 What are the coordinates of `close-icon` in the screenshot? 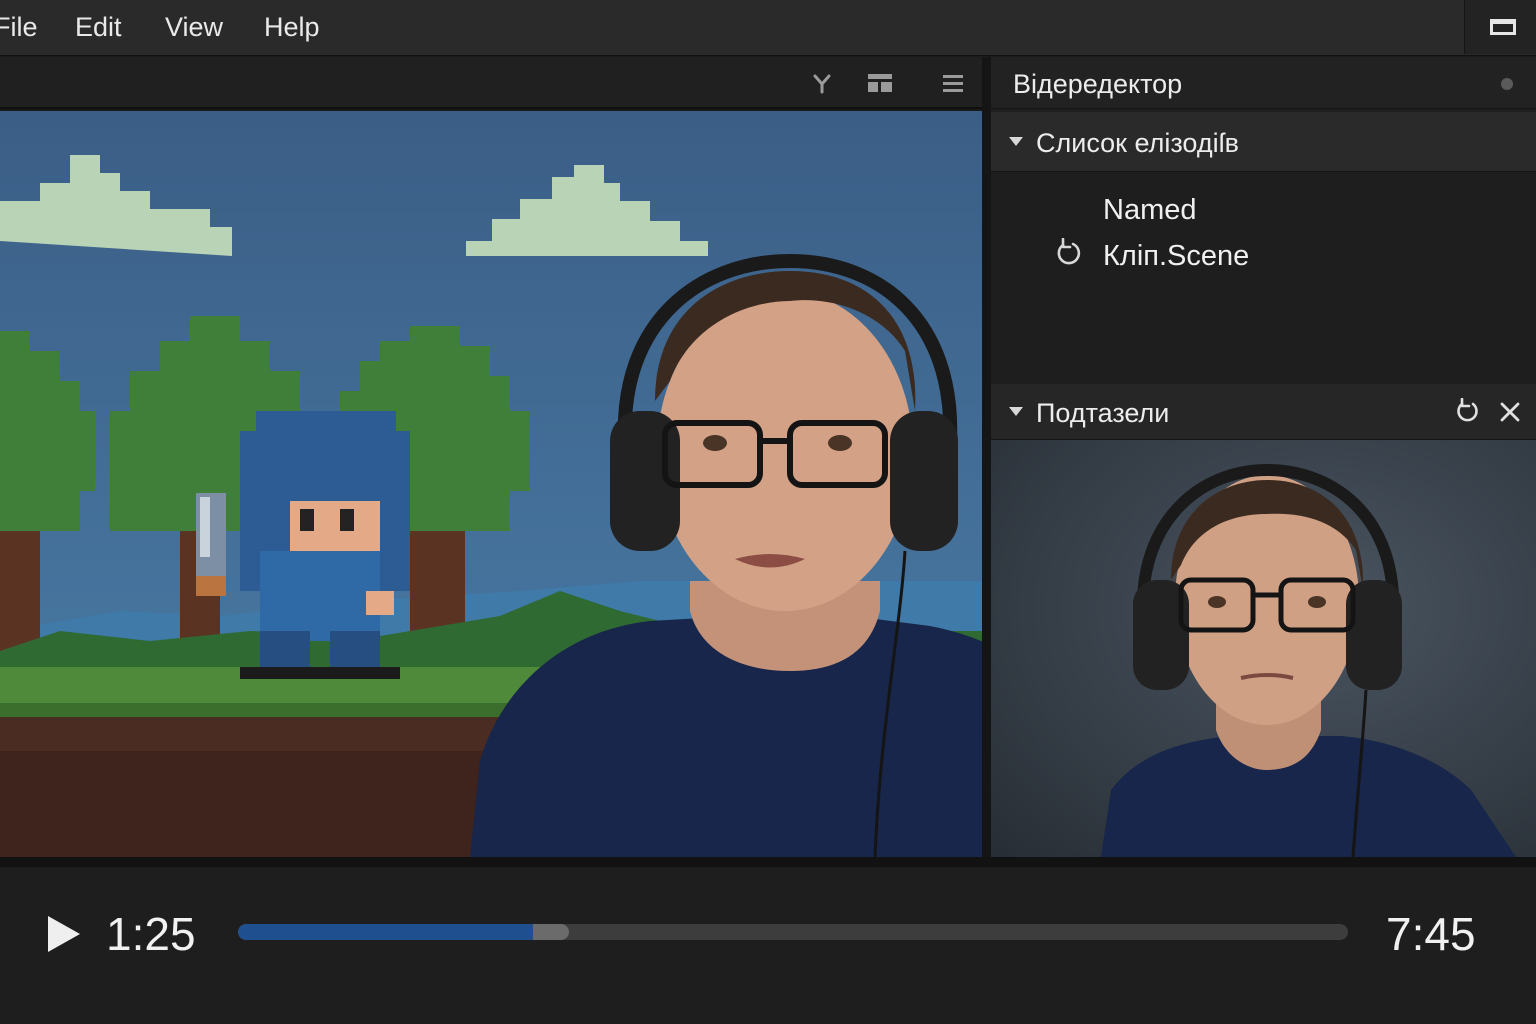 It's located at (1510, 412).